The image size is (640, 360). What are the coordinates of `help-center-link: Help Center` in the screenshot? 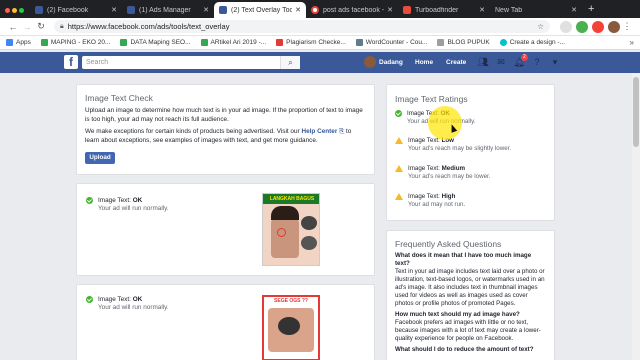 It's located at (319, 131).